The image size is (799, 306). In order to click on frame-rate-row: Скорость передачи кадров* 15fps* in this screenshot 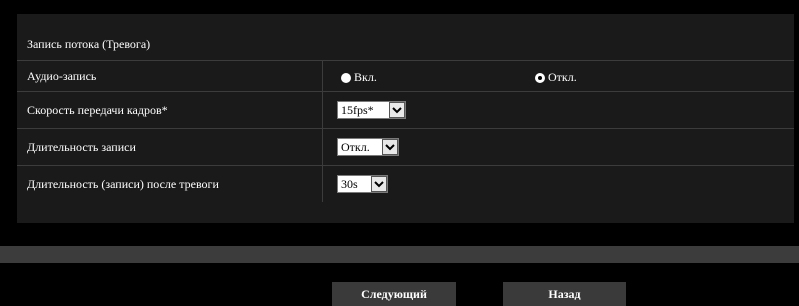, I will do `click(405, 109)`.